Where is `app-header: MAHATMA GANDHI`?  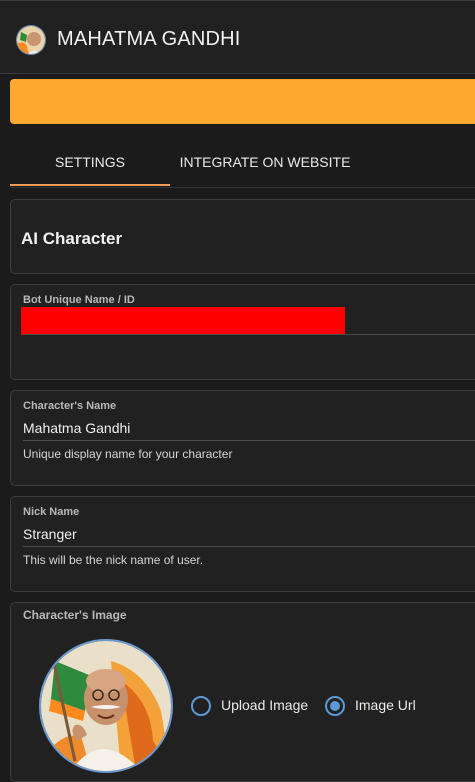
app-header: MAHATMA GANDHI is located at coordinates (237, 37).